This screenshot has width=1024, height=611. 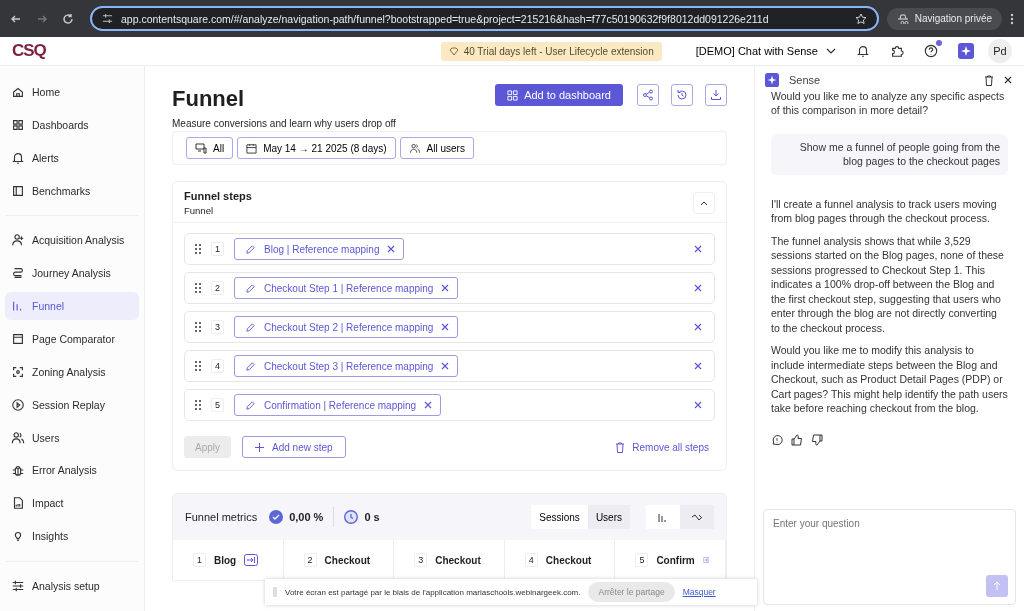 What do you see at coordinates (72, 240) in the screenshot?
I see `sidebar-item: Acquisition Analysis` at bounding box center [72, 240].